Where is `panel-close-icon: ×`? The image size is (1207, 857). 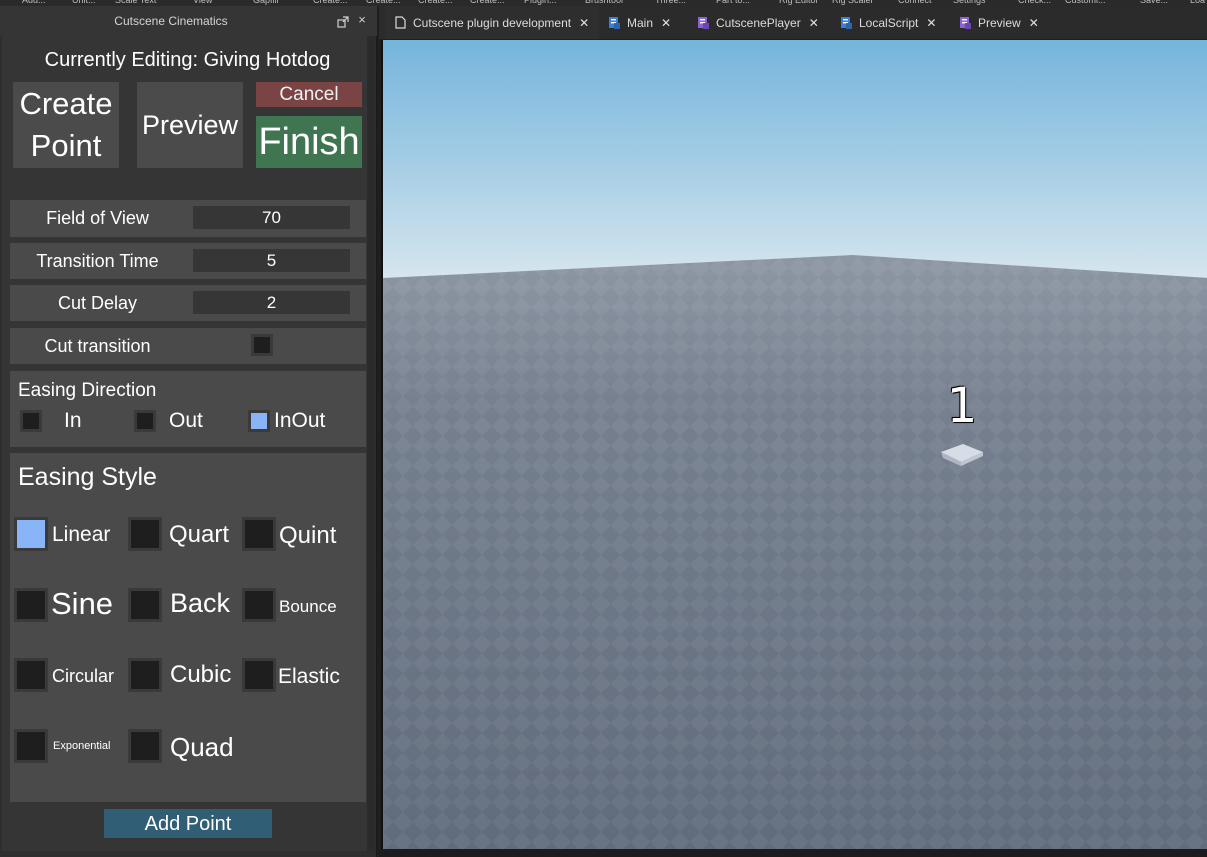
panel-close-icon: × is located at coordinates (362, 20).